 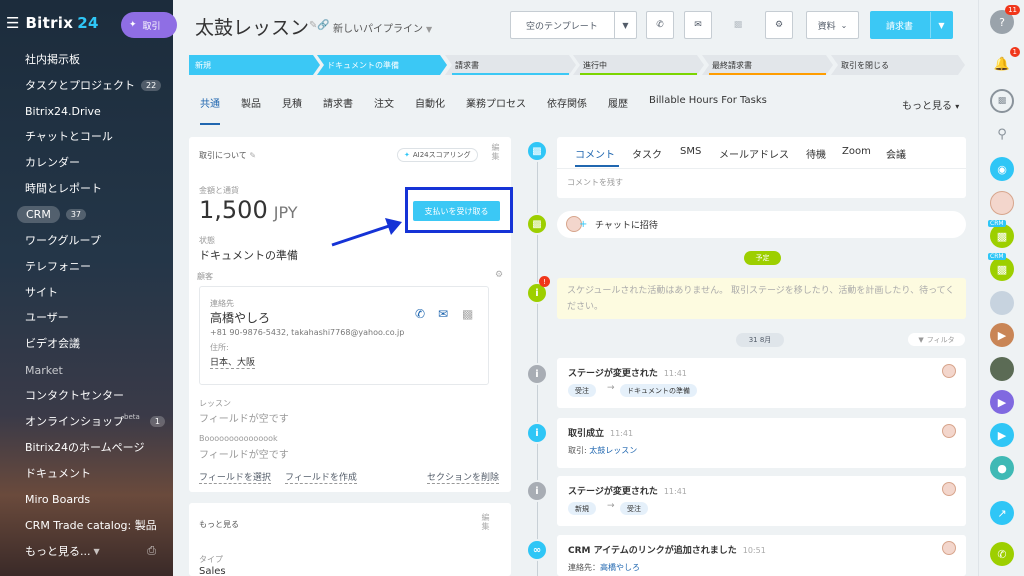 What do you see at coordinates (896, 153) in the screenshot?
I see `tab-meeting: 会議` at bounding box center [896, 153].